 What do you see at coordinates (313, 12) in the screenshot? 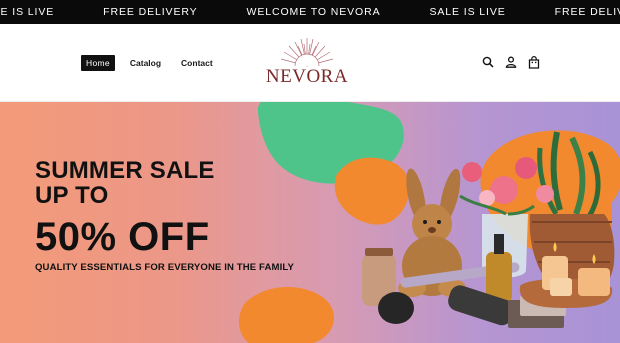
I see `announcement-item: WELCOME TO NEVORA` at bounding box center [313, 12].